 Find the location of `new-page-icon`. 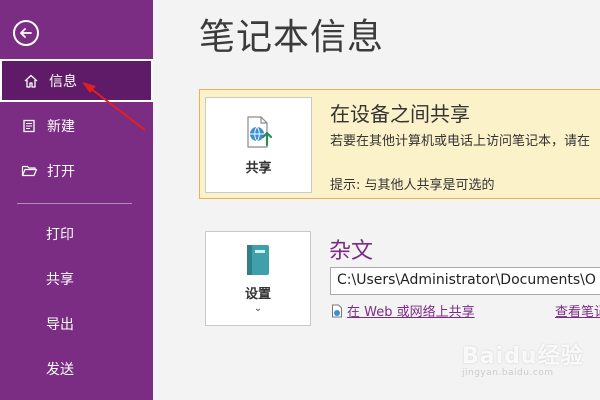

new-page-icon is located at coordinates (29, 126).